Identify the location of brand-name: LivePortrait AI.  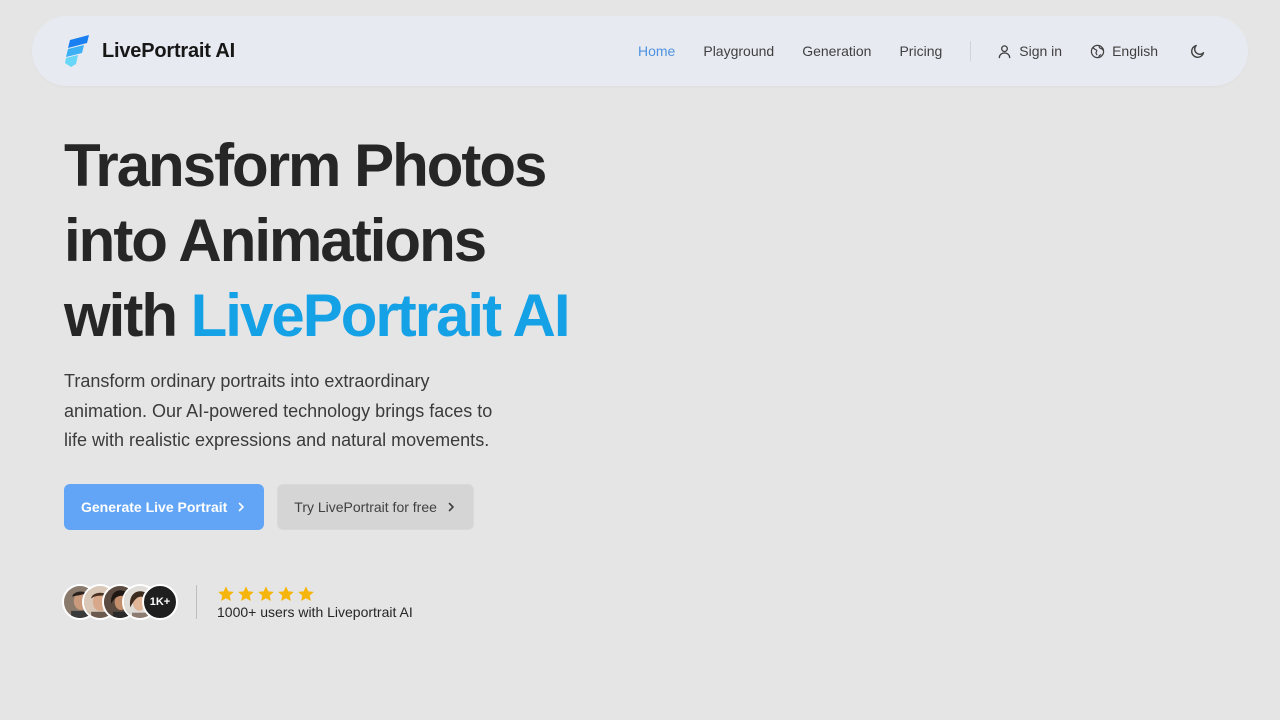
(168, 50).